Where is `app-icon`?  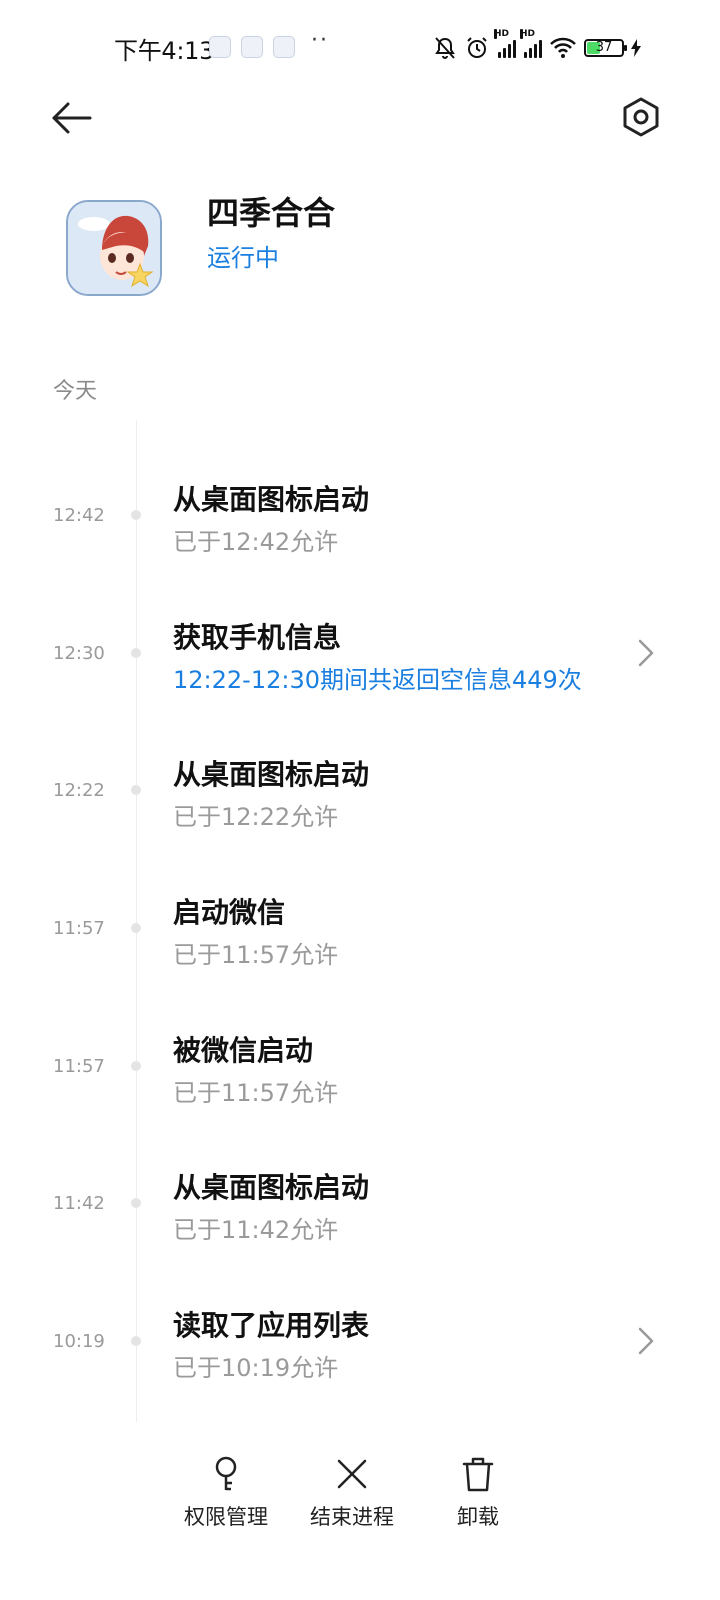
app-icon is located at coordinates (114, 248).